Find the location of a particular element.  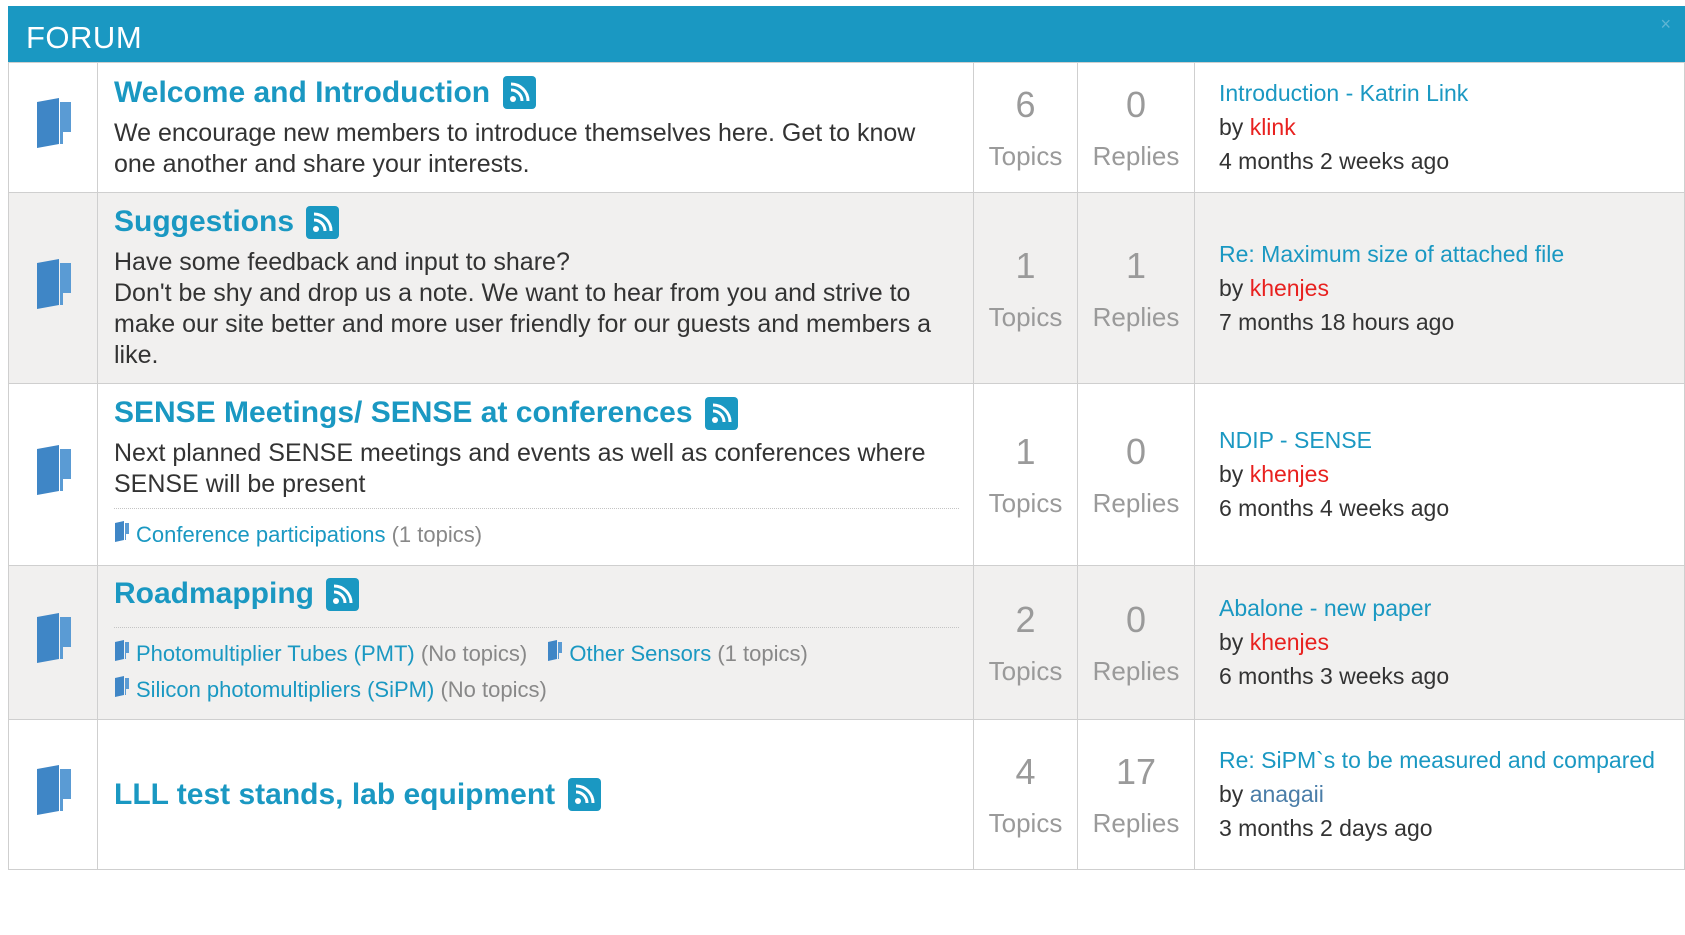

topics-count: 6 is located at coordinates (1025, 104).